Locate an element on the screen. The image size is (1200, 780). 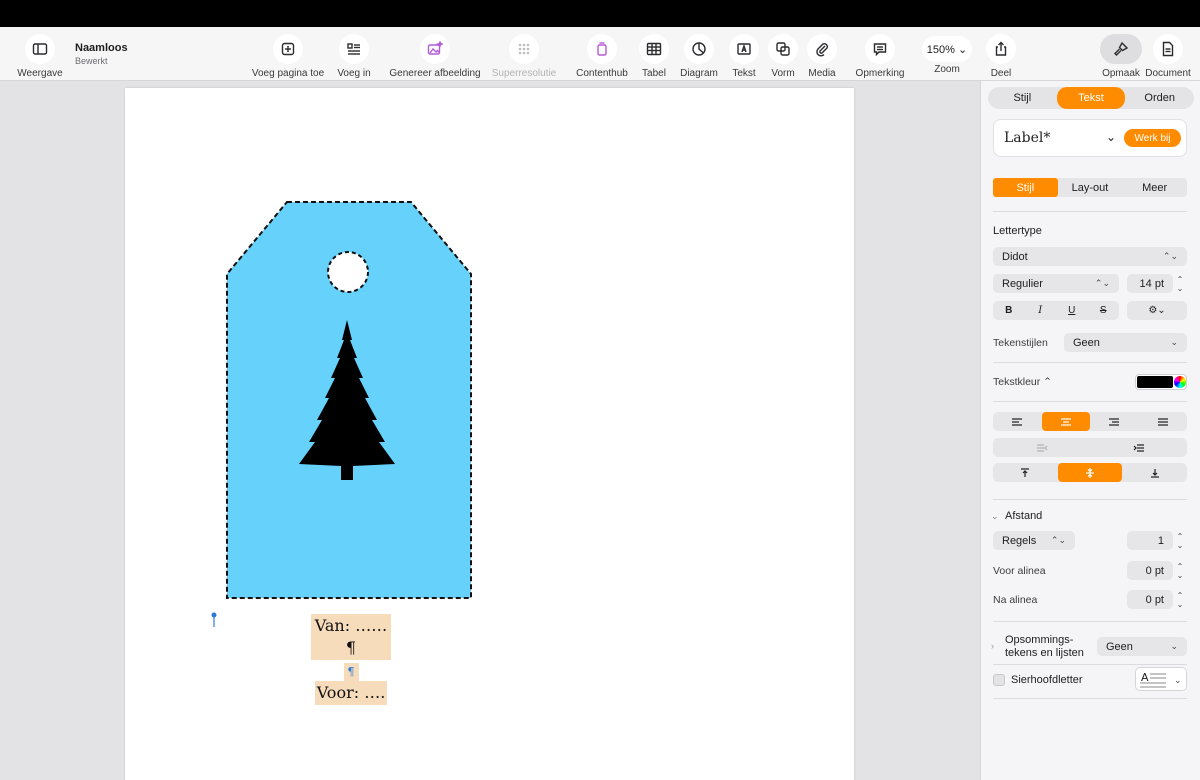
pie-chart-icon is located at coordinates (699, 49).